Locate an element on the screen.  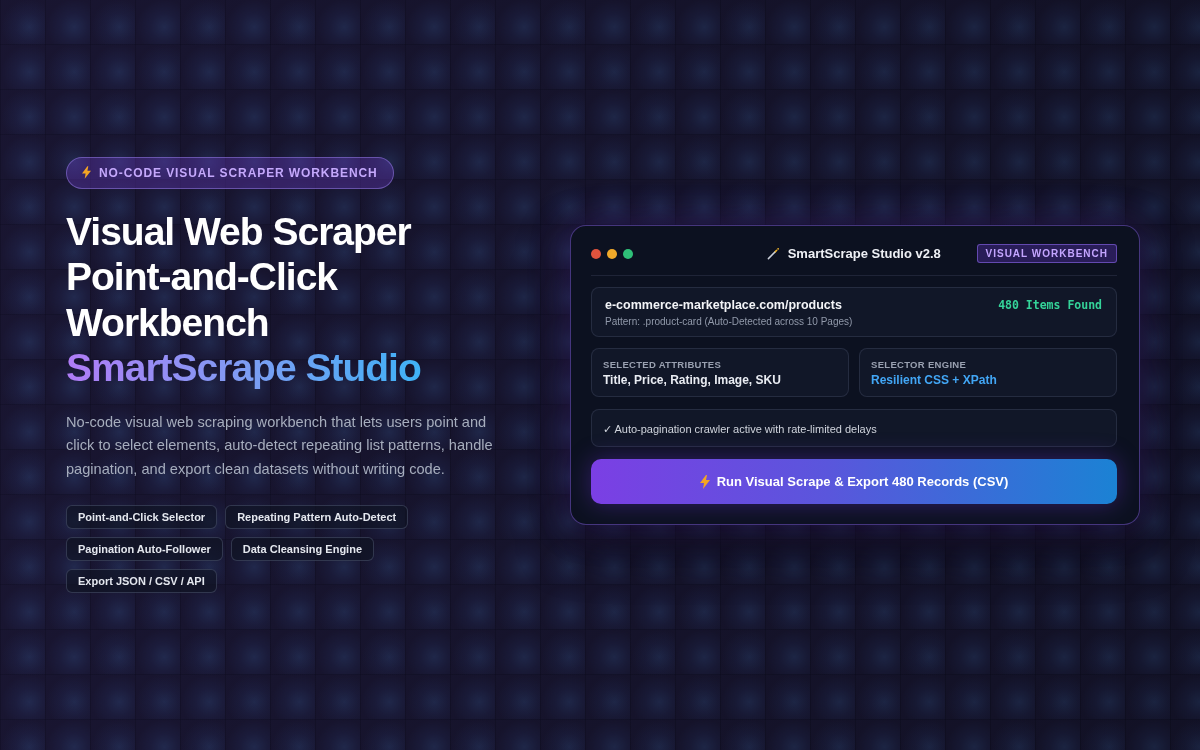
field-value: Title, Price, Rating, Image, SKU is located at coordinates (692, 380).